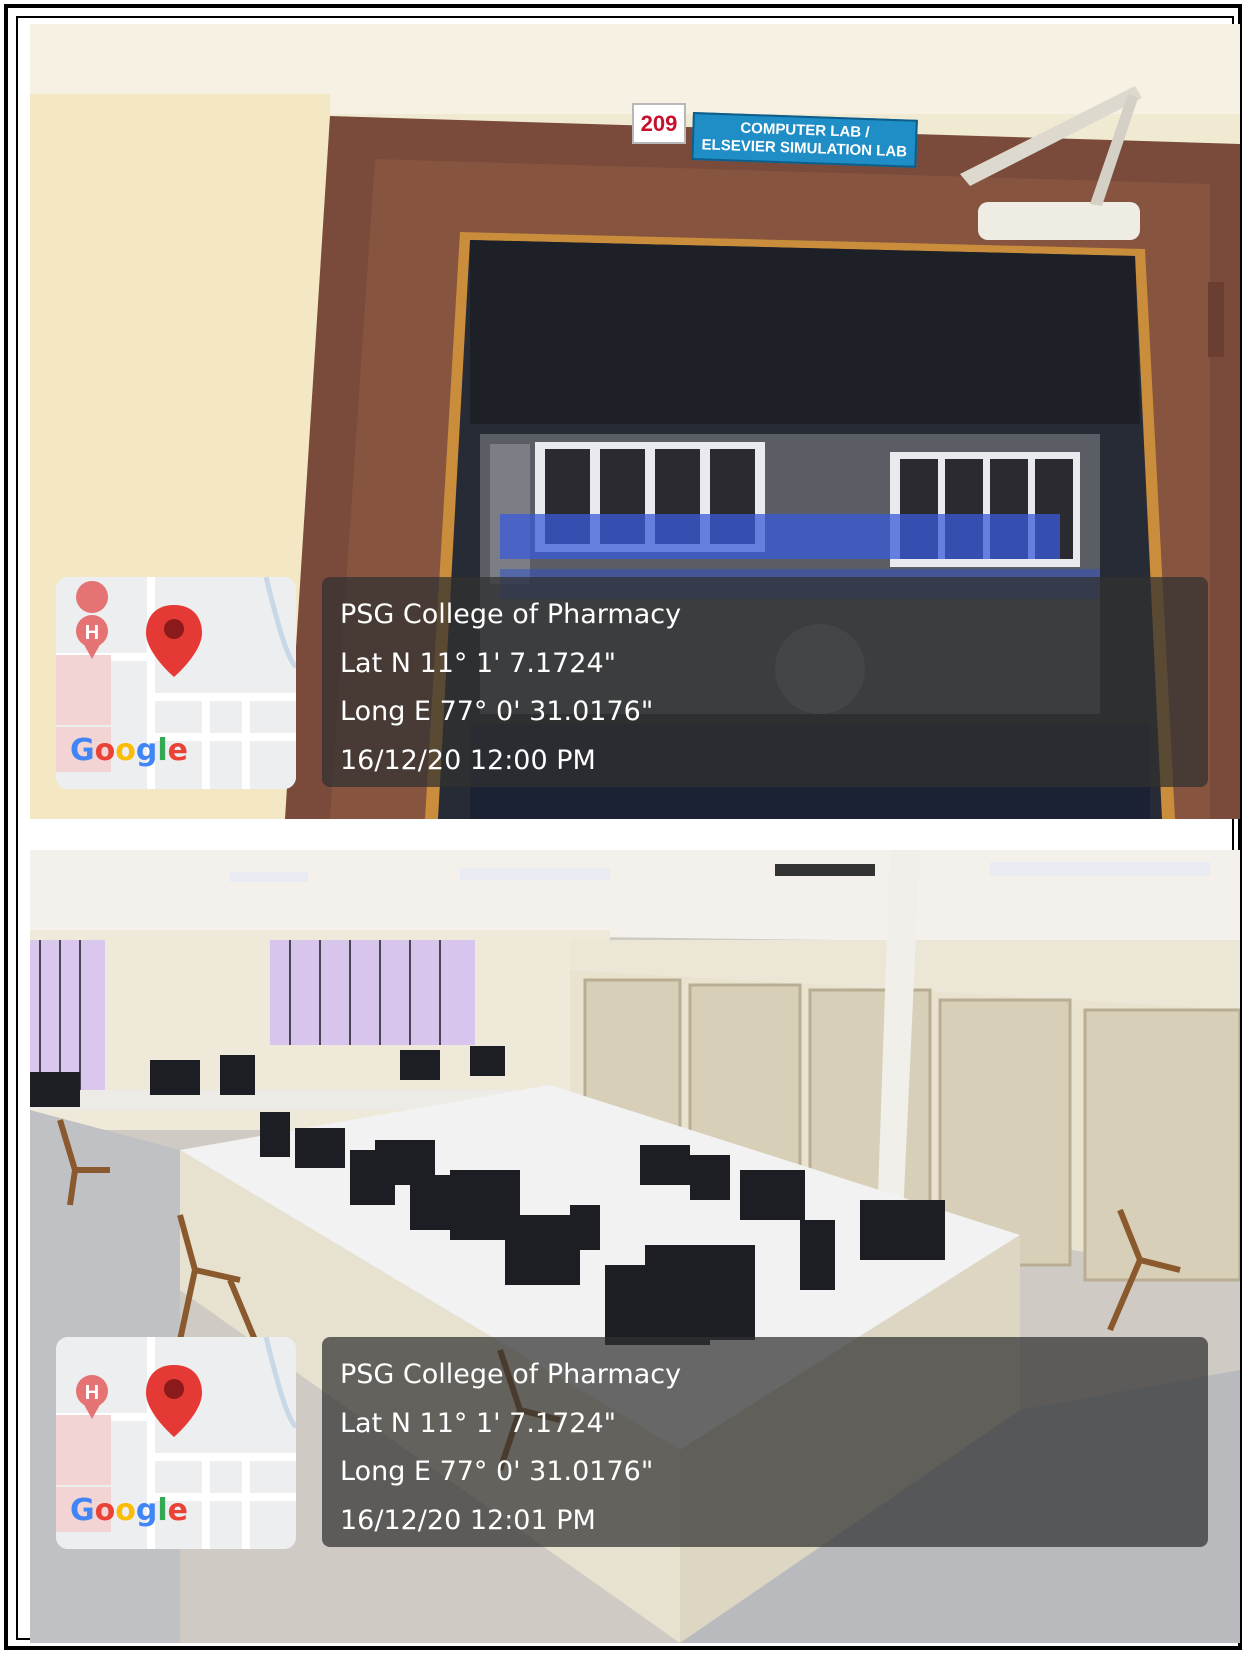  I want to click on geotag-datetime: 16/12/20 12:00 PM, so click(468, 760).